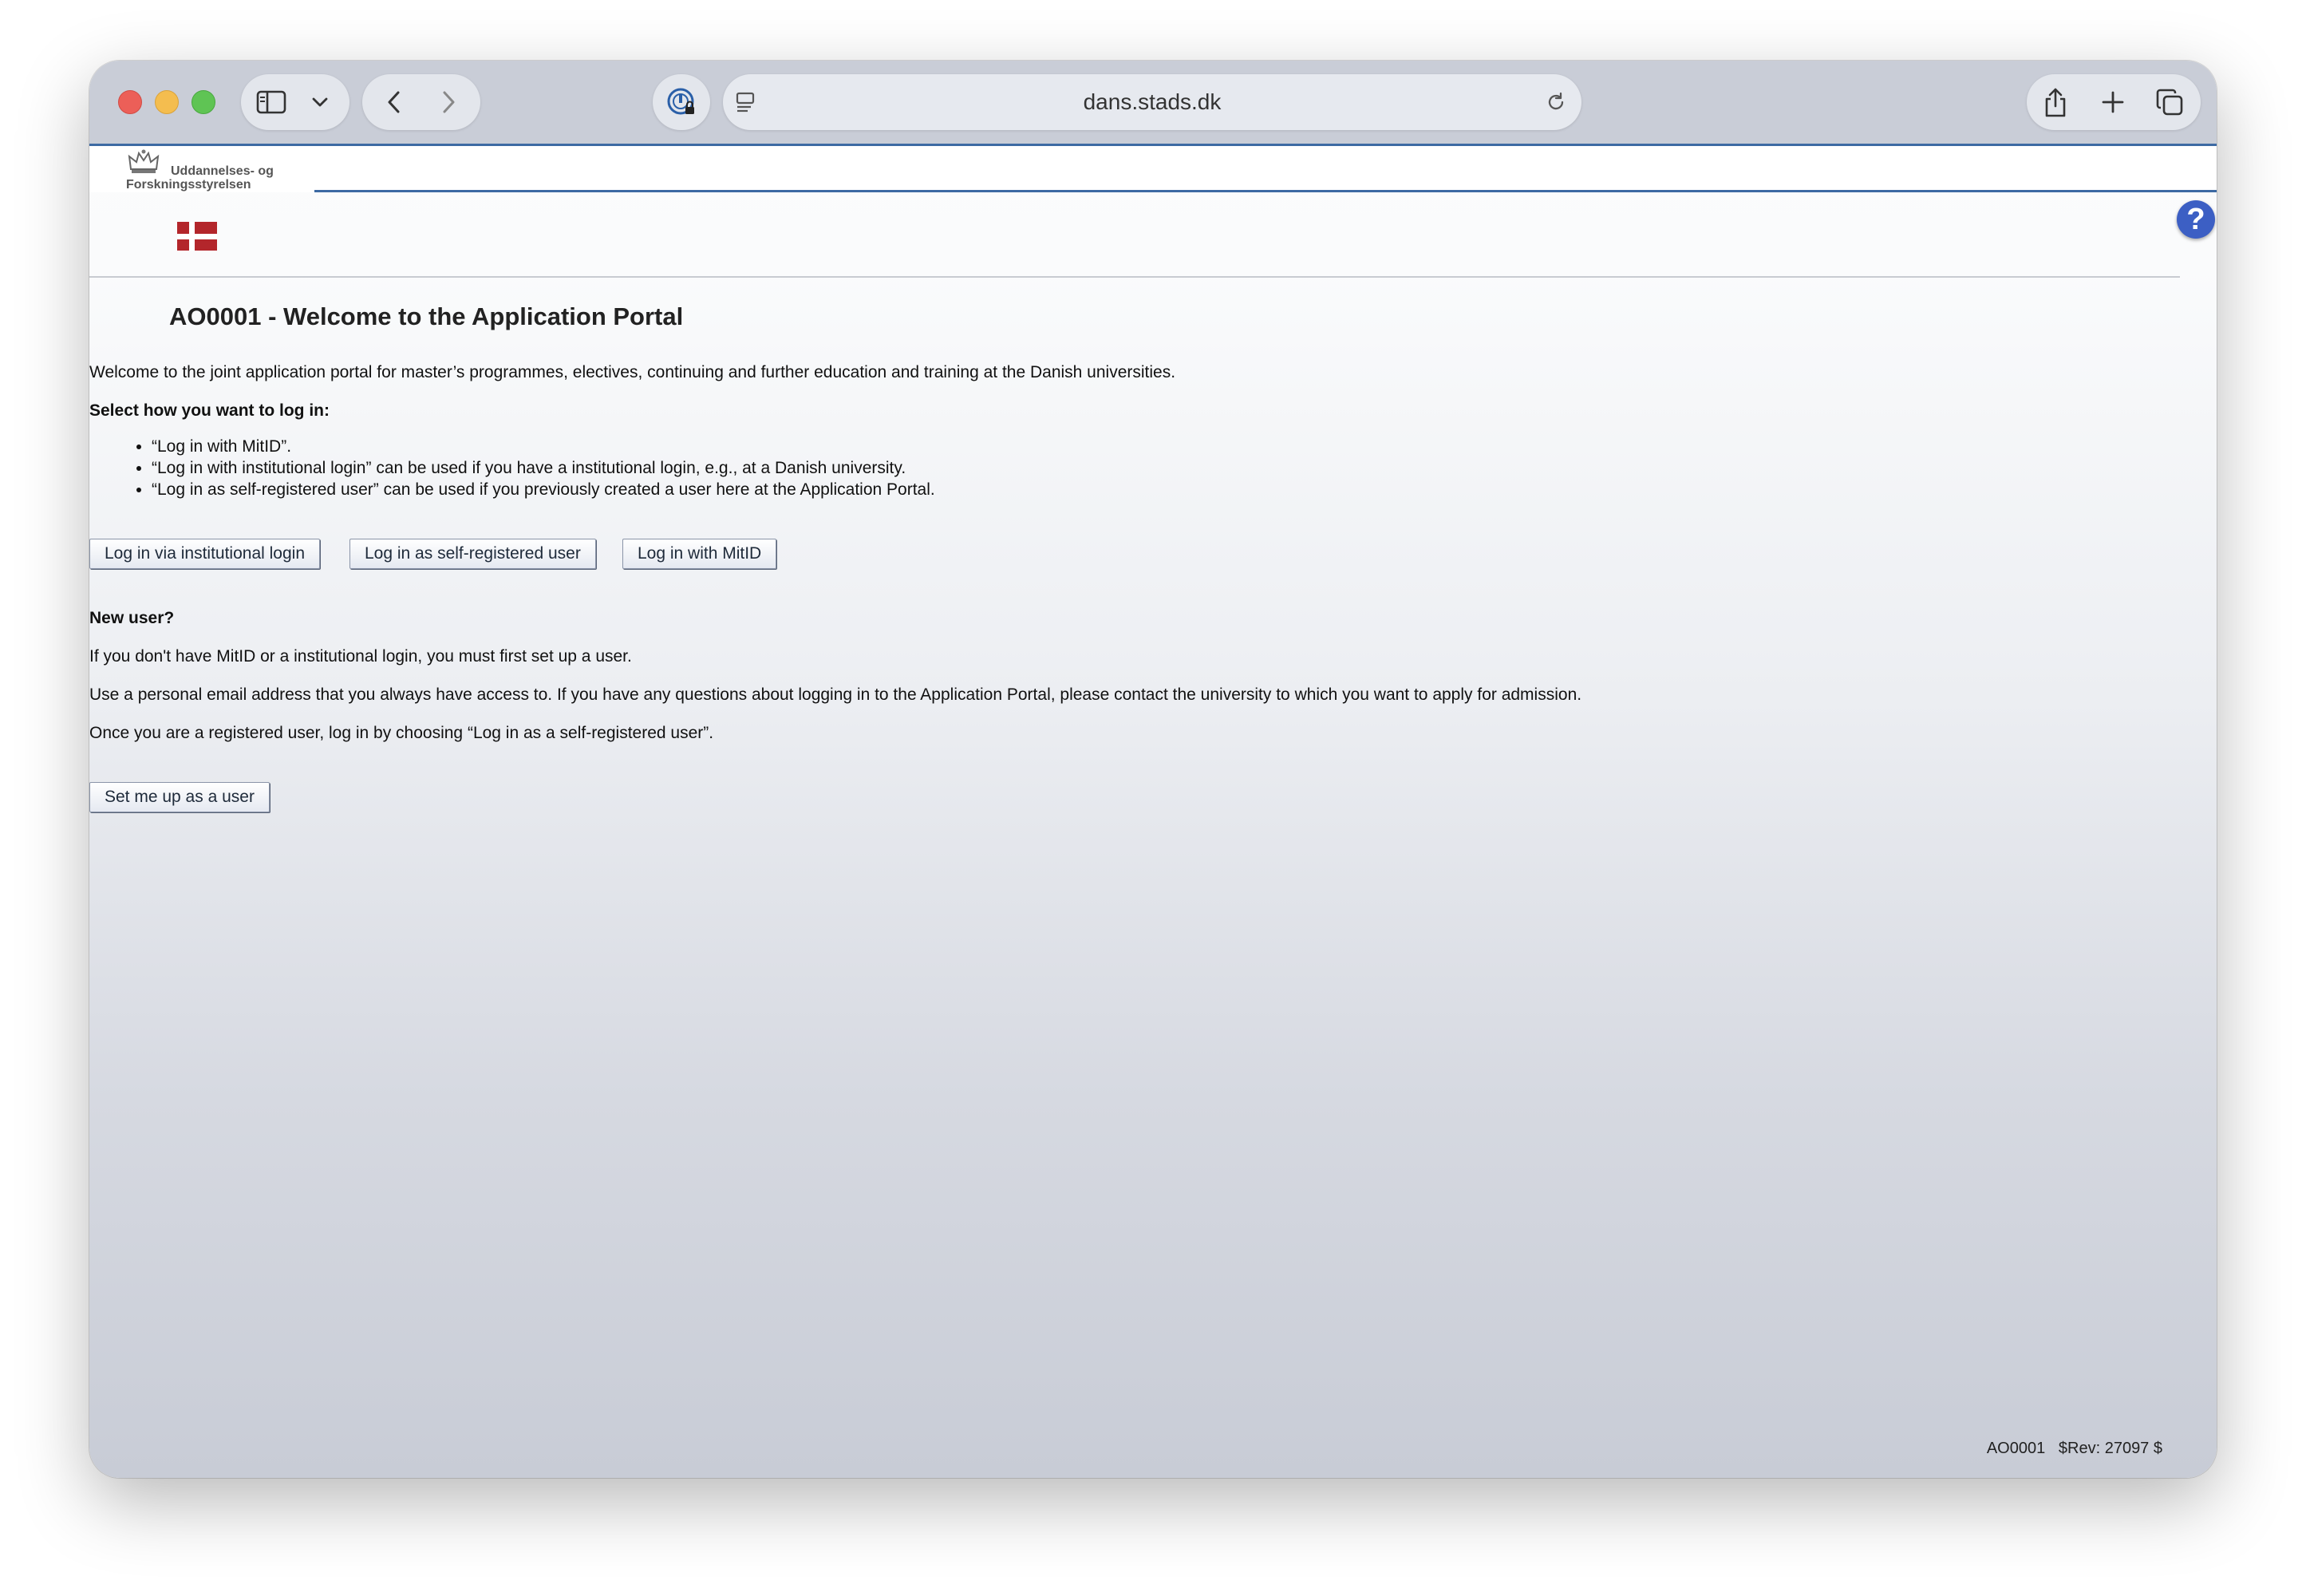 This screenshot has height=1596, width=2306. I want to click on help-button: ?, so click(2196, 219).